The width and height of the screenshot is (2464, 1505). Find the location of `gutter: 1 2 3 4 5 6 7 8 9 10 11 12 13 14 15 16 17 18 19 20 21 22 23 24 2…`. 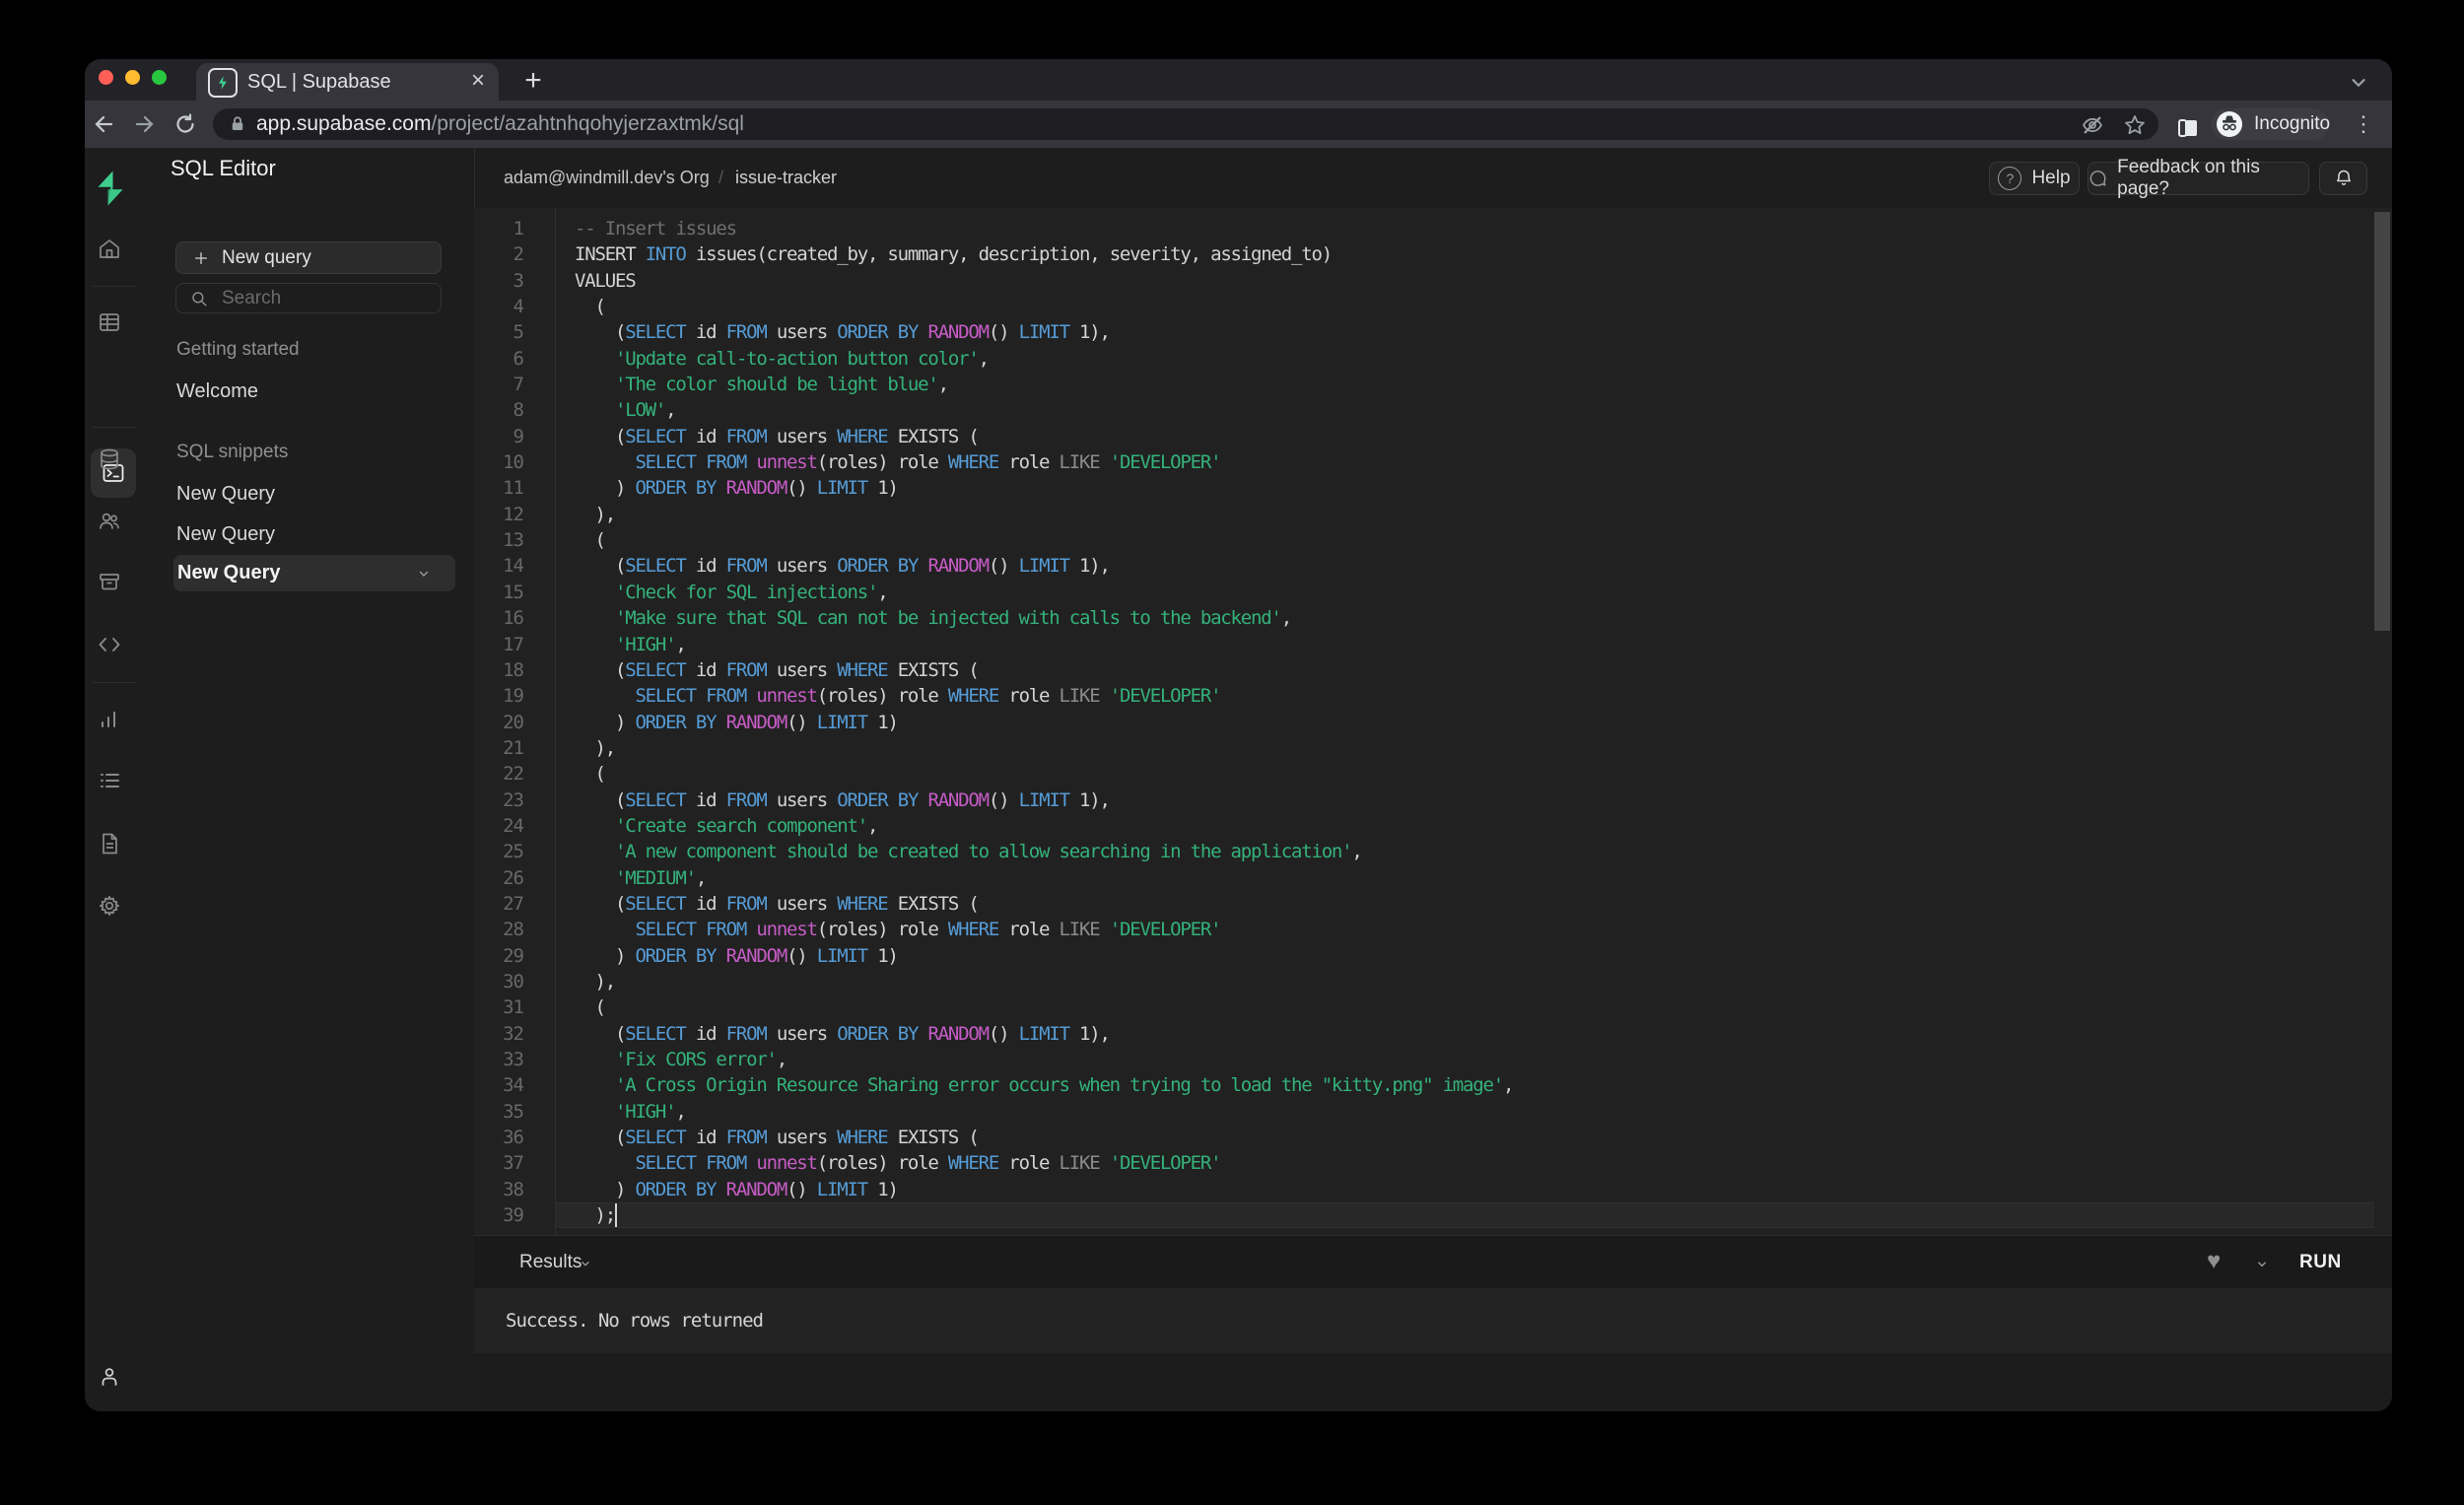

gutter: 1 2 3 4 5 6 7 8 9 10 11 12 13 14 15 16 17 18 19 20 21 22 23 24 2… is located at coordinates (513, 722).